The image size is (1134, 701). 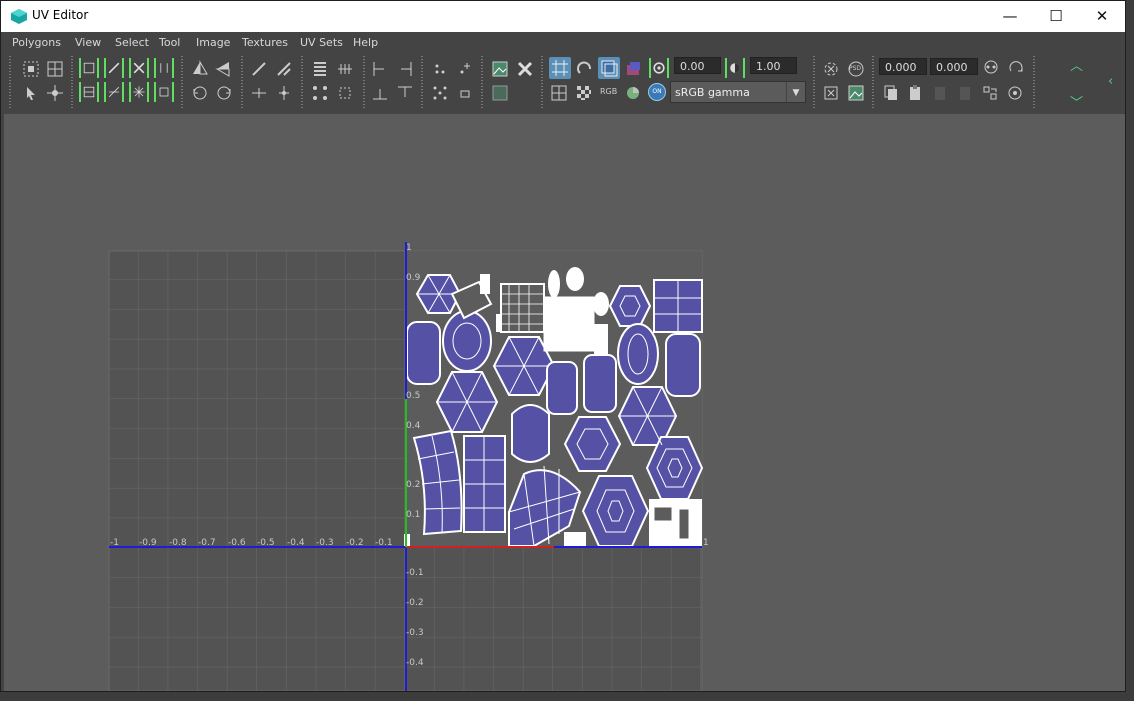 I want to click on pin-icon, so click(x=440, y=69).